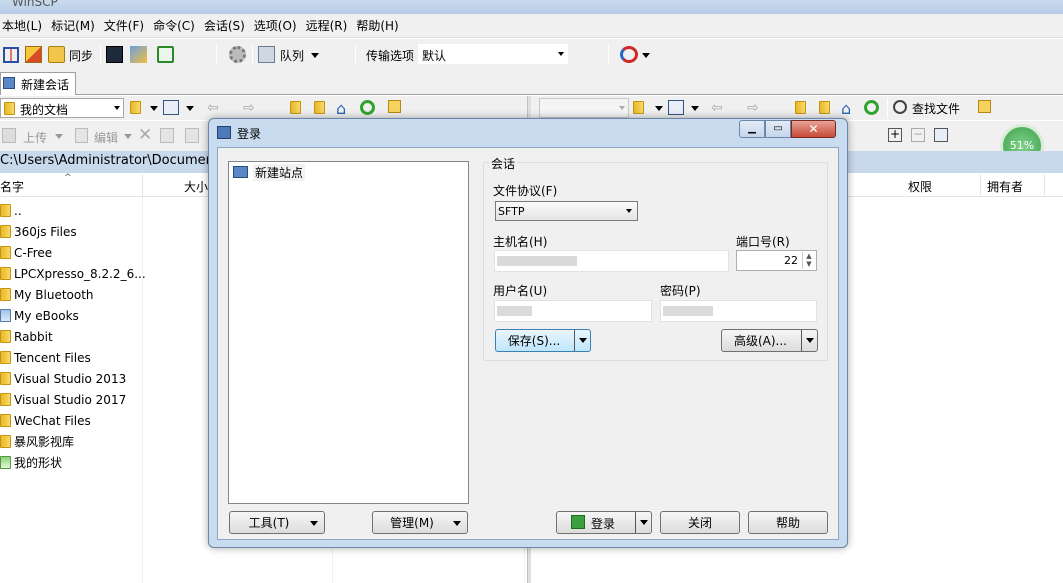  Describe the element at coordinates (327, 25) in the screenshot. I see `menu-remote: 远程(R)` at that location.